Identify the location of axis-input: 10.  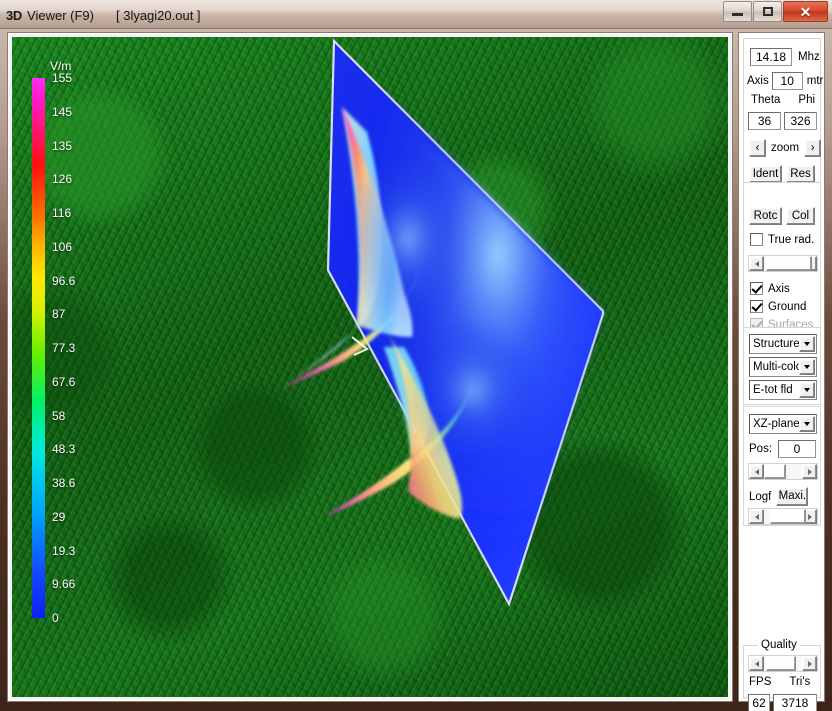
(787, 81).